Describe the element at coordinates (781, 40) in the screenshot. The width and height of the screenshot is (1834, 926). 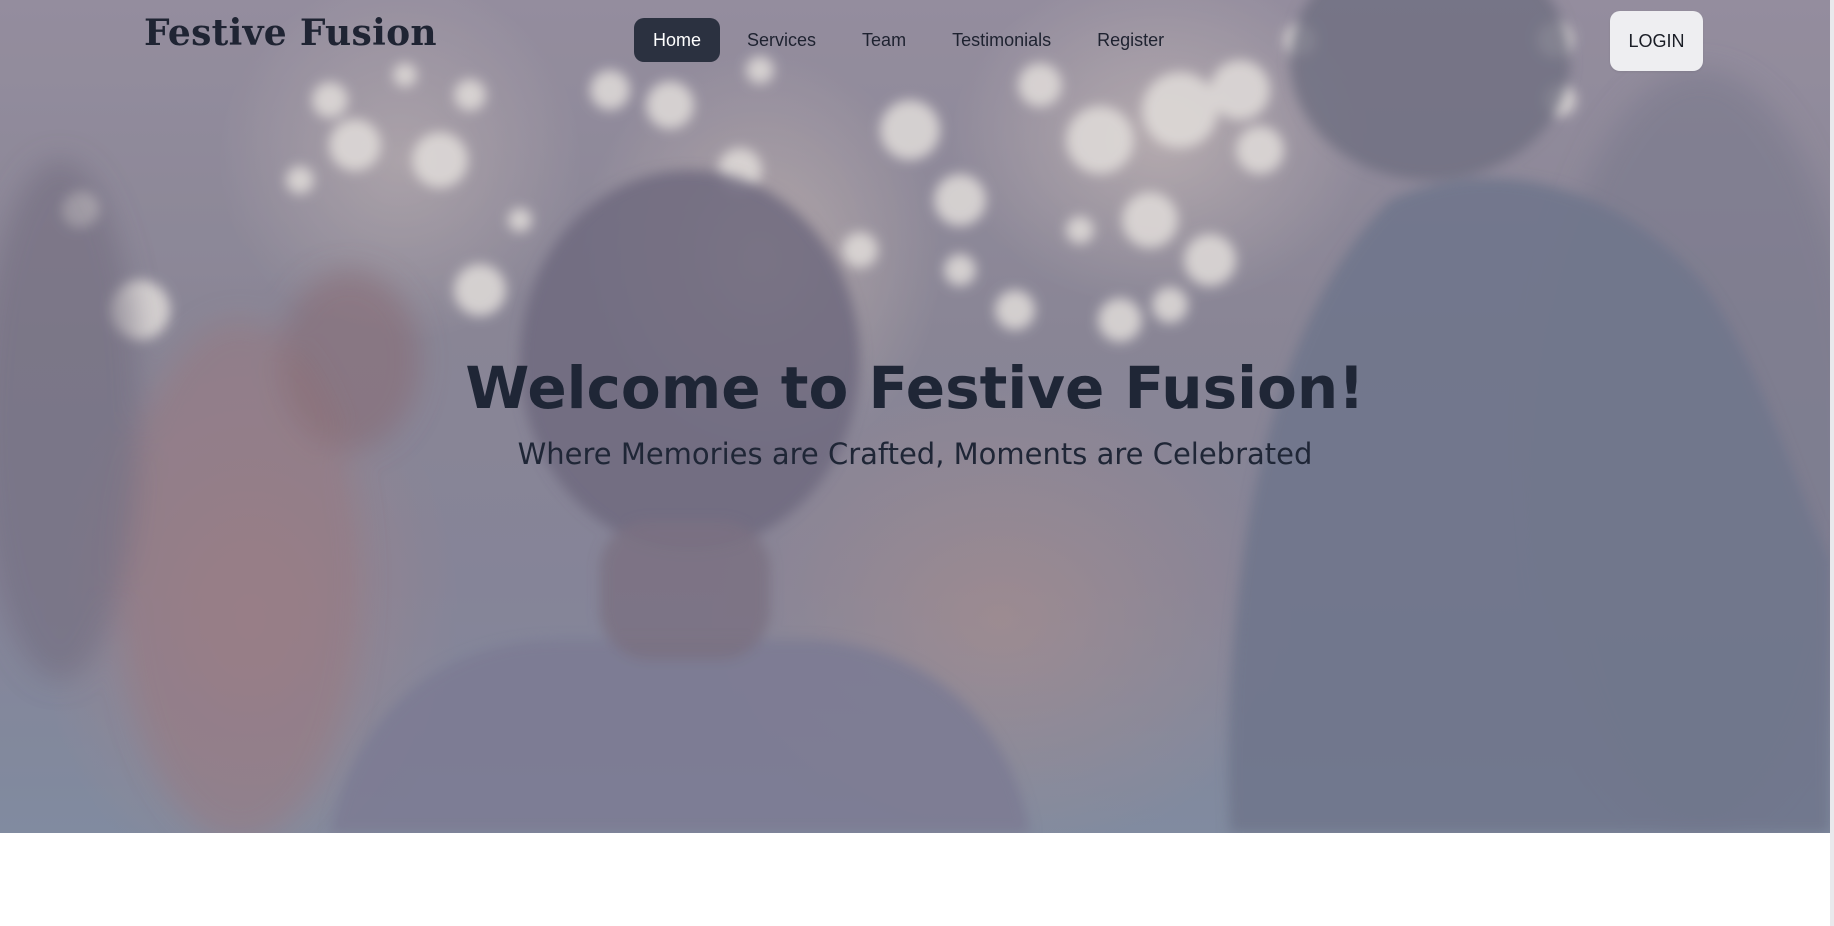
I see `nav-services: Services` at that location.